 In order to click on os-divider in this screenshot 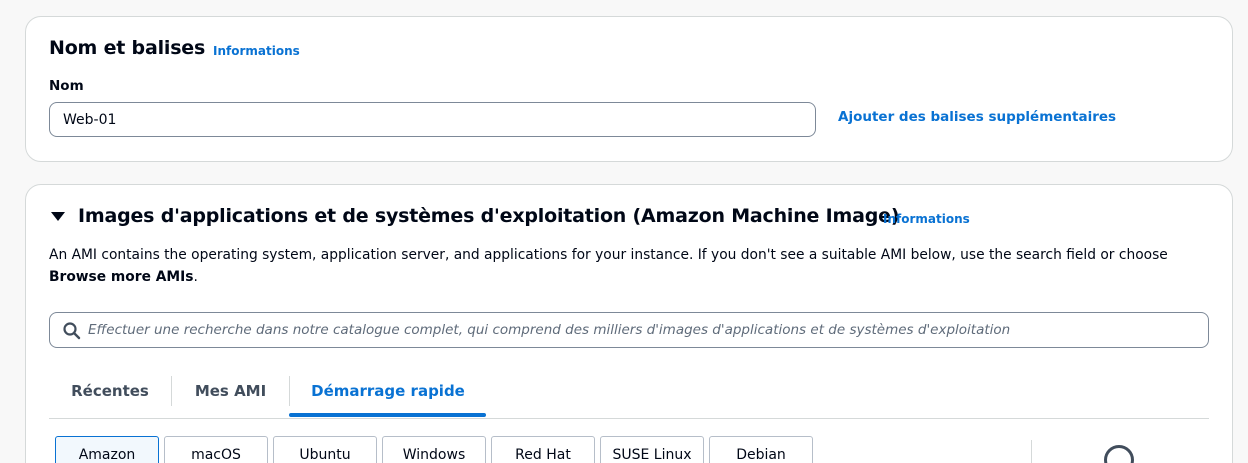, I will do `click(1031, 451)`.